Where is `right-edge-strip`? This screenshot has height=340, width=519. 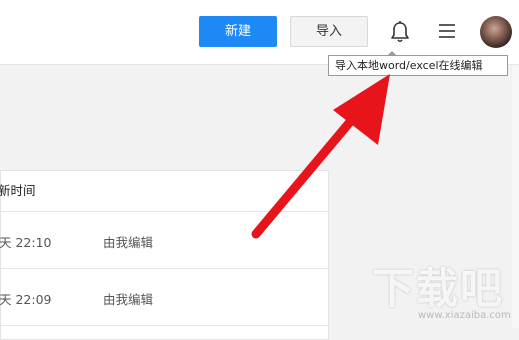 right-edge-strip is located at coordinates (515, 196).